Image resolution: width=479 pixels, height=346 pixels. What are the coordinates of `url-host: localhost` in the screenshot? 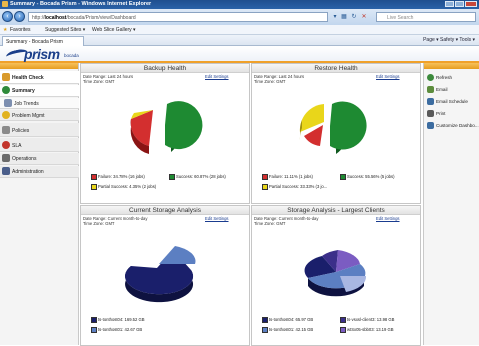 It's located at (55, 18).